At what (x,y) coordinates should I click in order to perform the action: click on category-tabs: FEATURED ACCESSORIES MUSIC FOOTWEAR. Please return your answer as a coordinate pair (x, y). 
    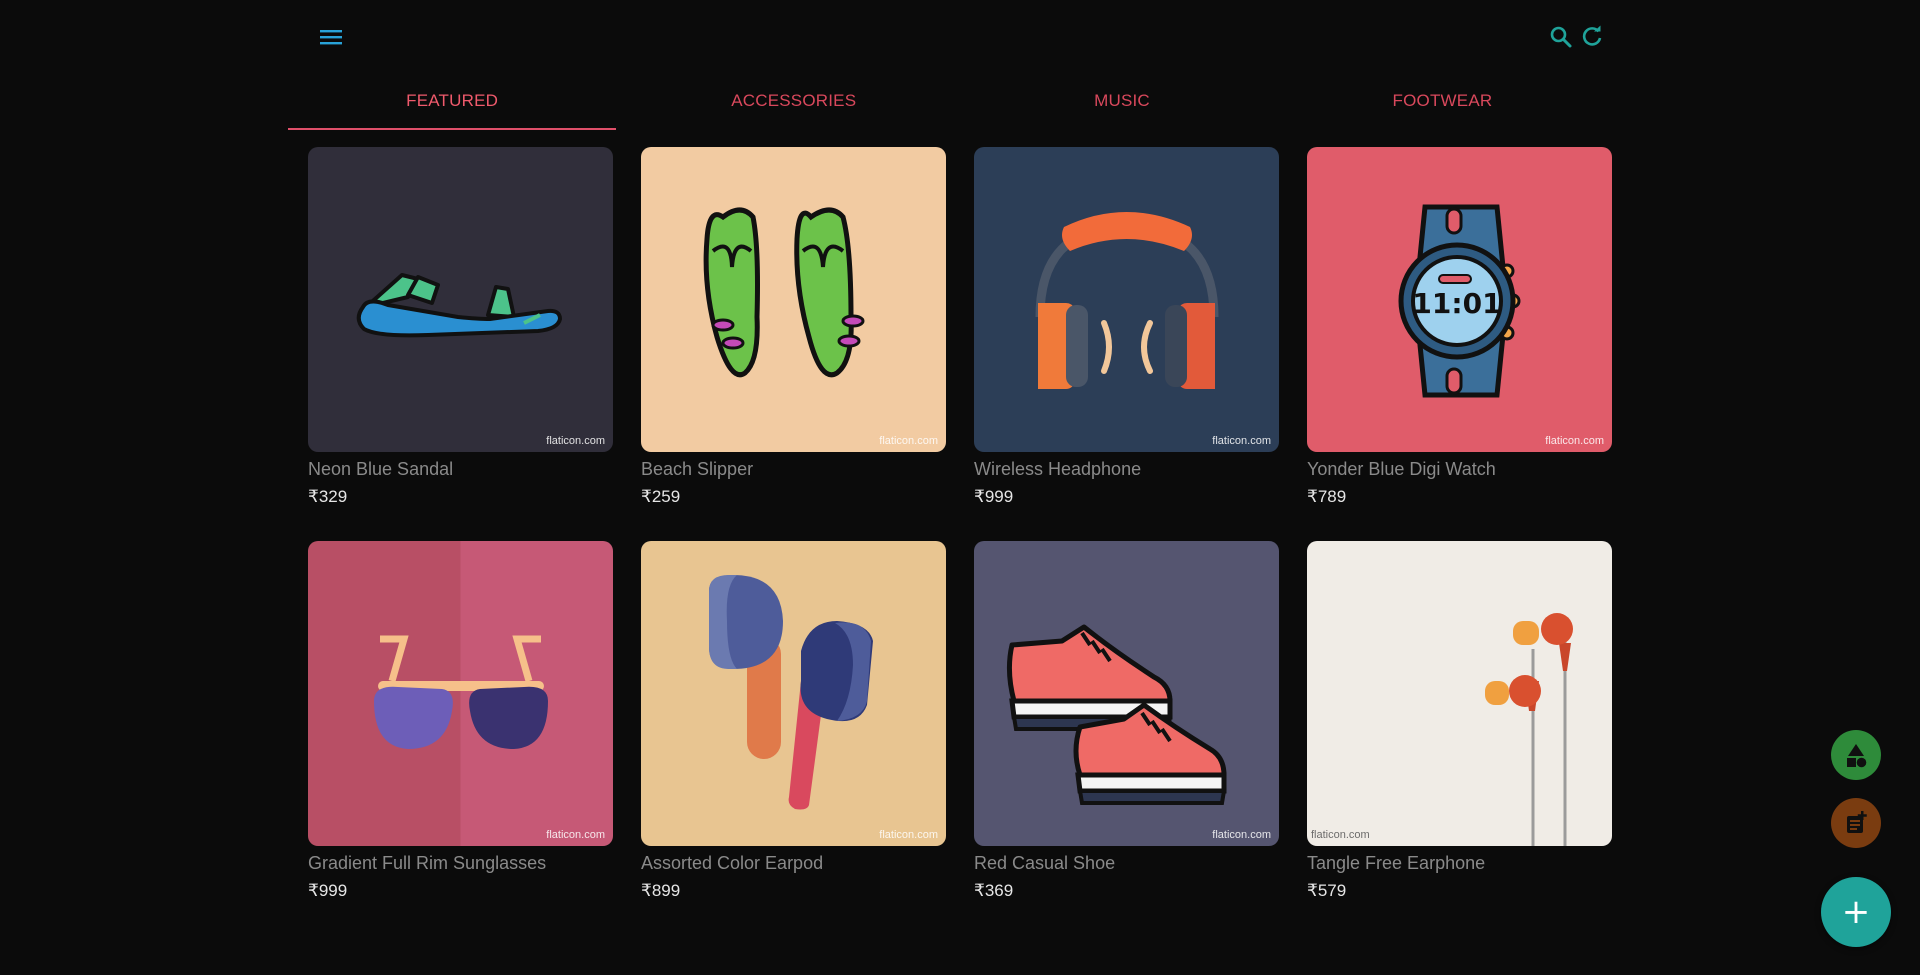
    Looking at the image, I should click on (950, 102).